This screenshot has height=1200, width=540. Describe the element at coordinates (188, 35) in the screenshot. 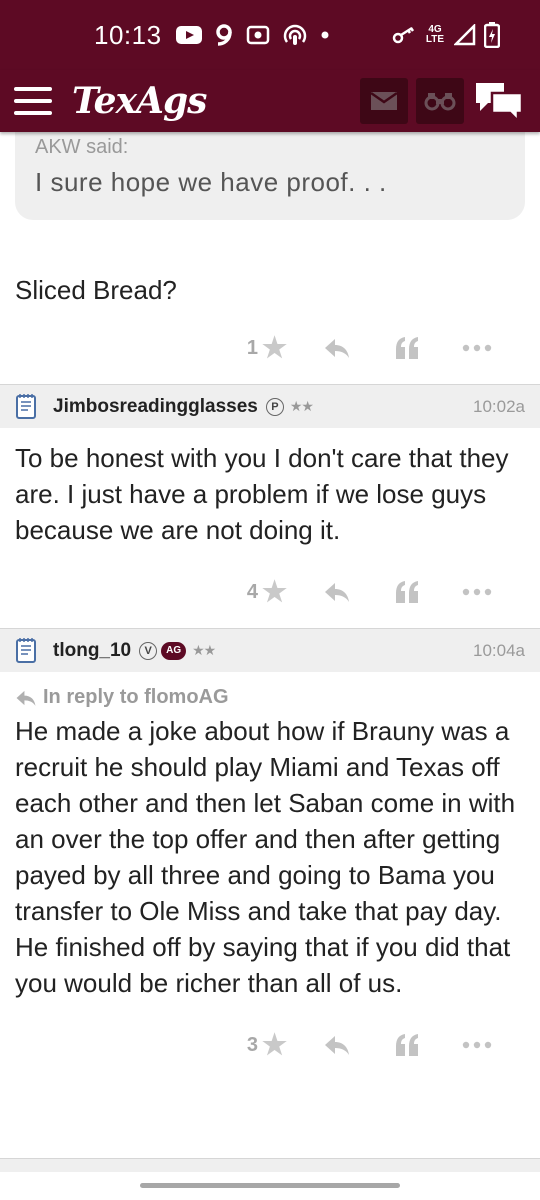

I see `youtube-icon` at that location.